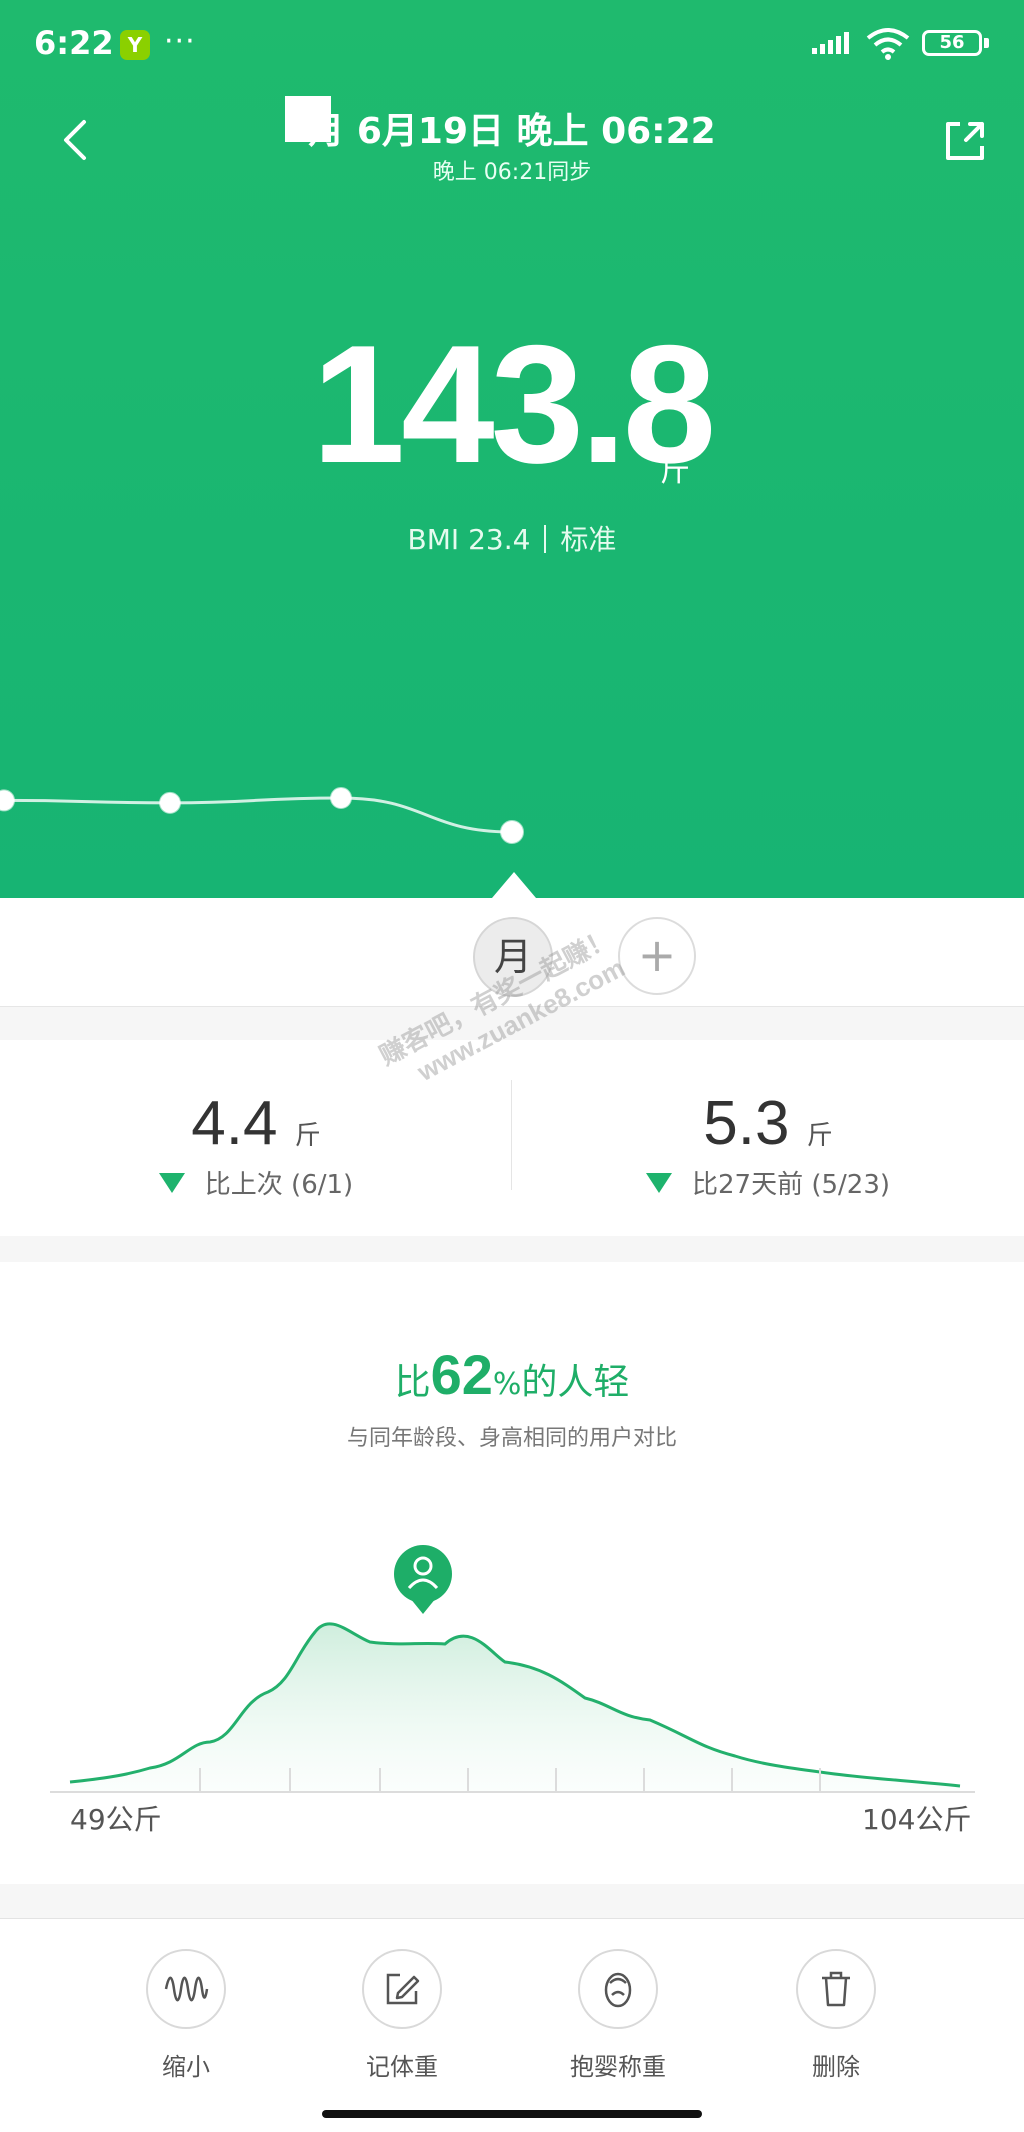 This screenshot has width=1024, height=2132. I want to click on status-bar: 6:22 Y ··· 56, so click(512, 45).